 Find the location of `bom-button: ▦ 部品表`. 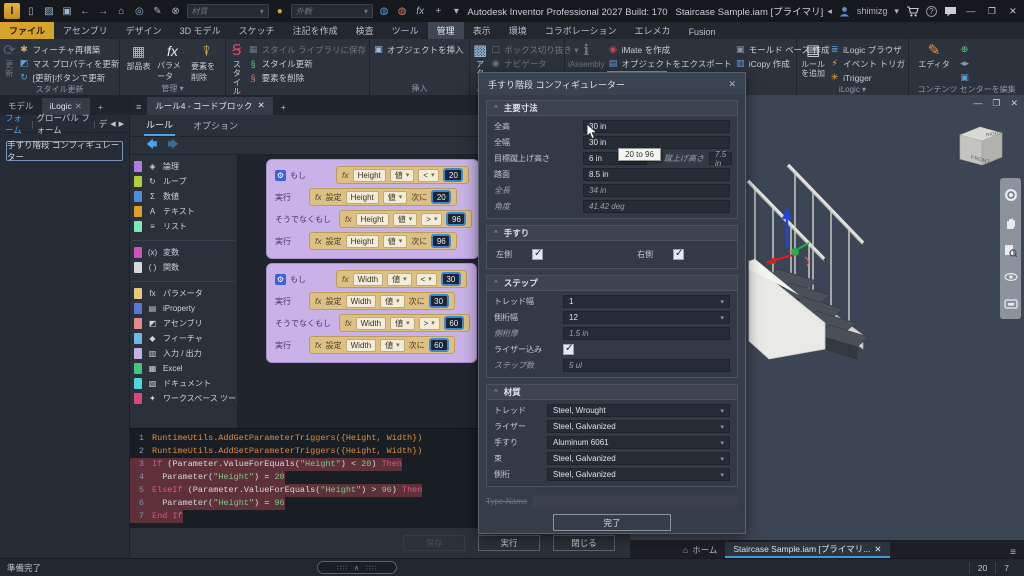

bom-button: ▦ 部品表 is located at coordinates (138, 62).